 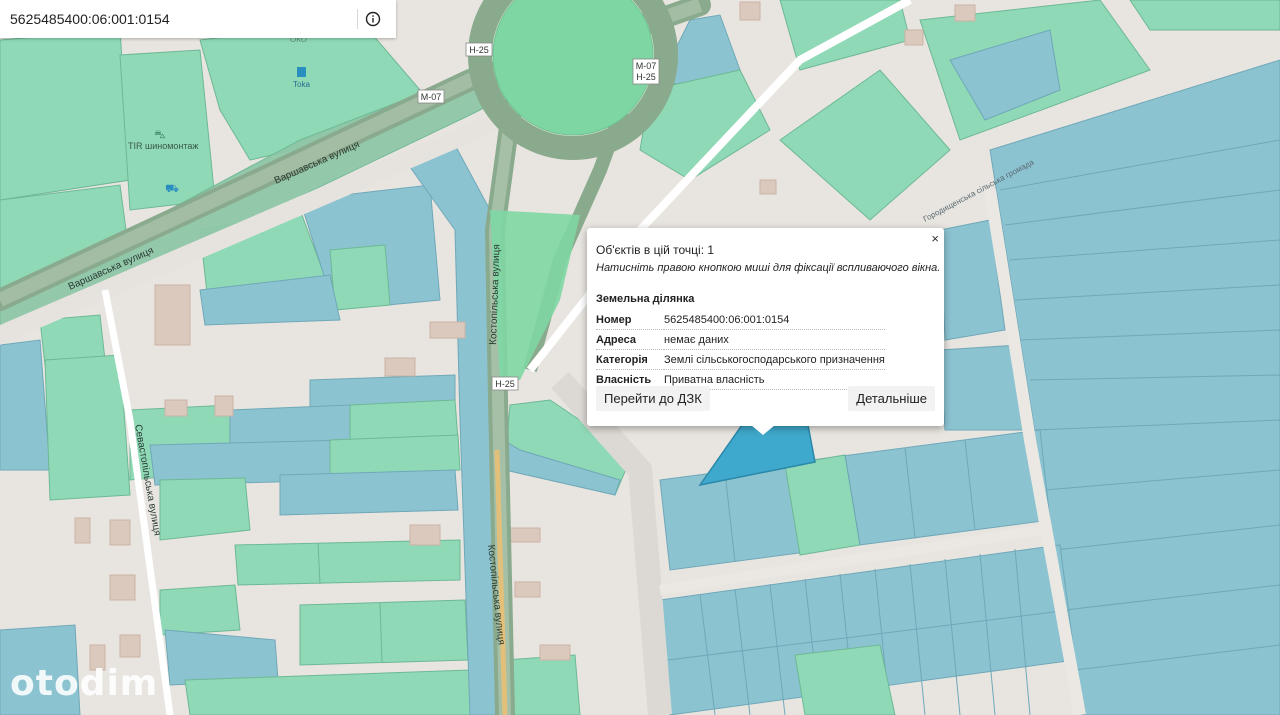 What do you see at coordinates (774, 359) in the screenshot?
I see `attr-value: Землі сільськогосподарського призначення` at bounding box center [774, 359].